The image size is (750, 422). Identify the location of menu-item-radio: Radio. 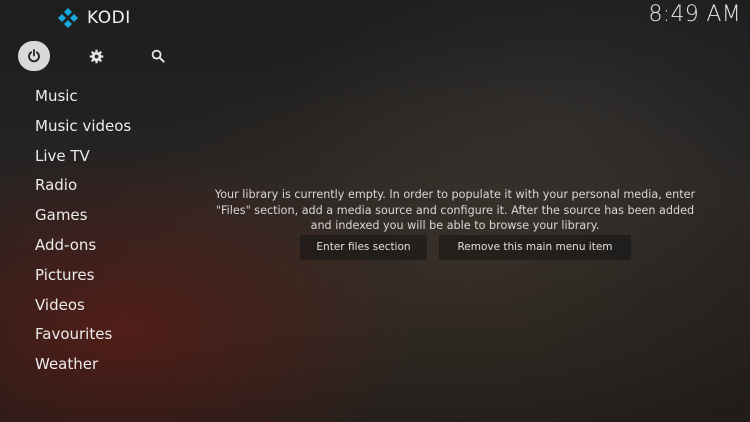
(83, 186).